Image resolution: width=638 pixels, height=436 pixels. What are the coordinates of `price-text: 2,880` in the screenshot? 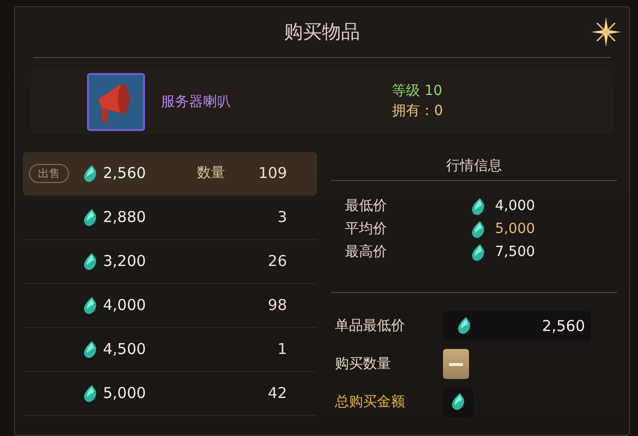 It's located at (124, 217).